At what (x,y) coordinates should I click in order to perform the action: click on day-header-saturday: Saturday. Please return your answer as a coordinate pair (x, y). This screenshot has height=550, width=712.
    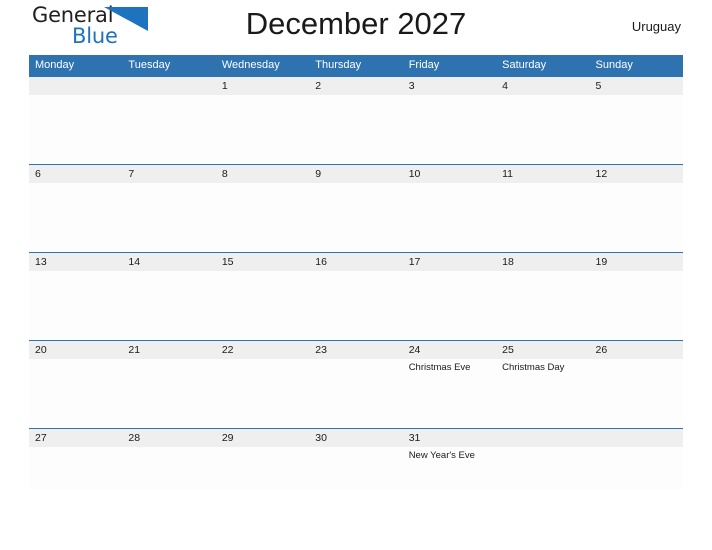
    Looking at the image, I should click on (543, 66).